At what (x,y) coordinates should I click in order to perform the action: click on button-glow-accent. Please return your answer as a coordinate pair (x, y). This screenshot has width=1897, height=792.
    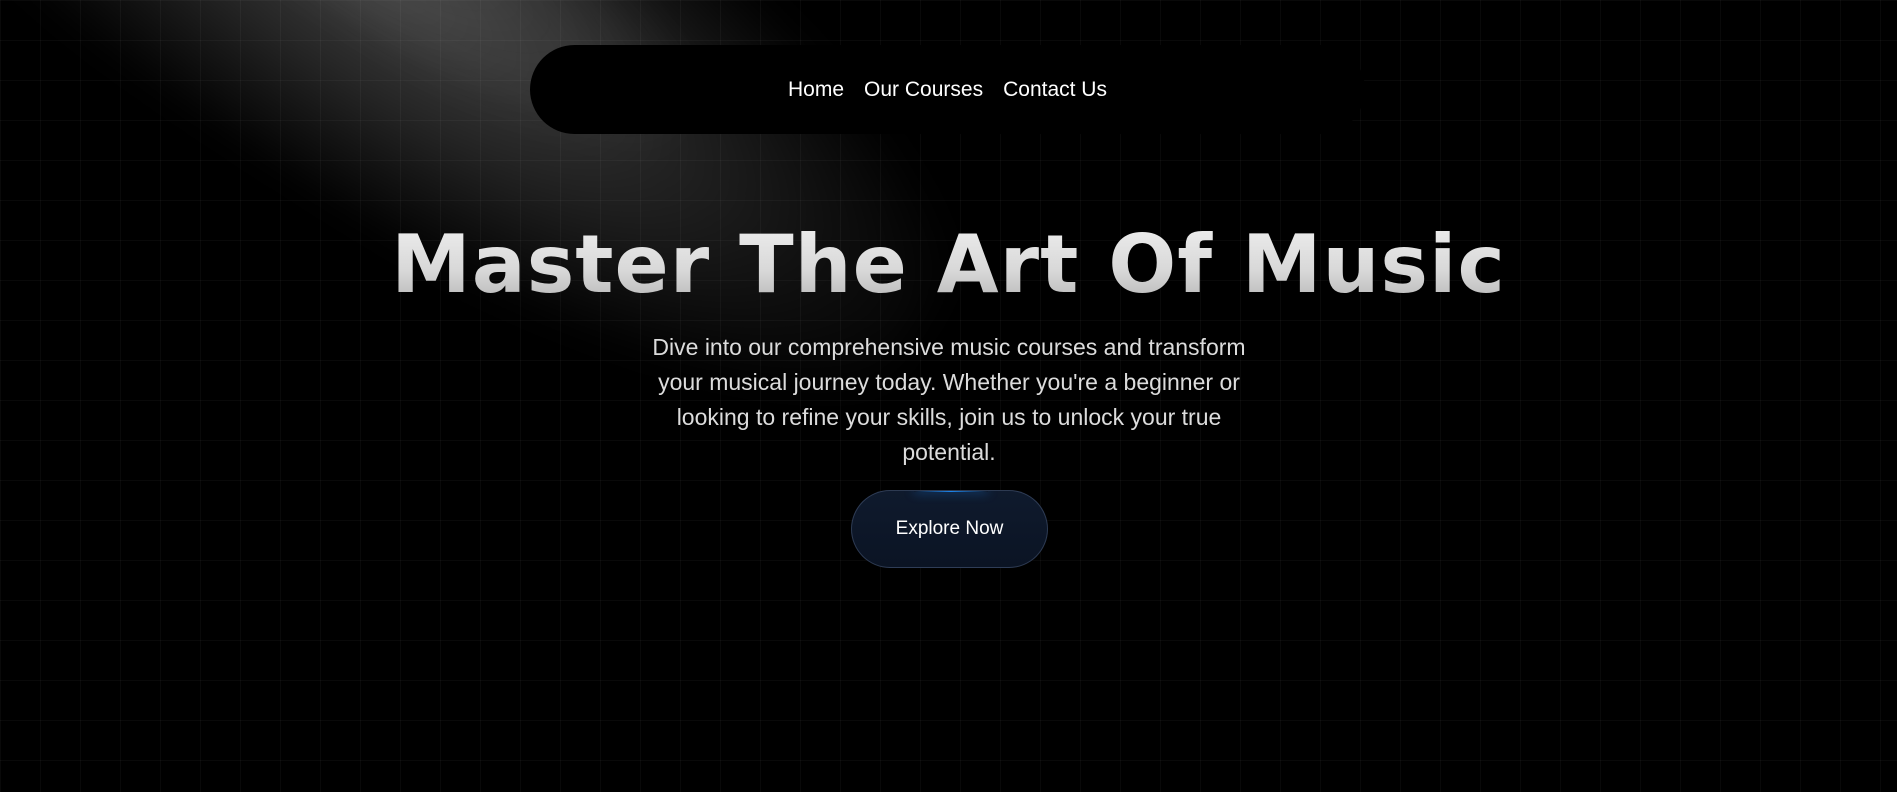
    Looking at the image, I should click on (951, 491).